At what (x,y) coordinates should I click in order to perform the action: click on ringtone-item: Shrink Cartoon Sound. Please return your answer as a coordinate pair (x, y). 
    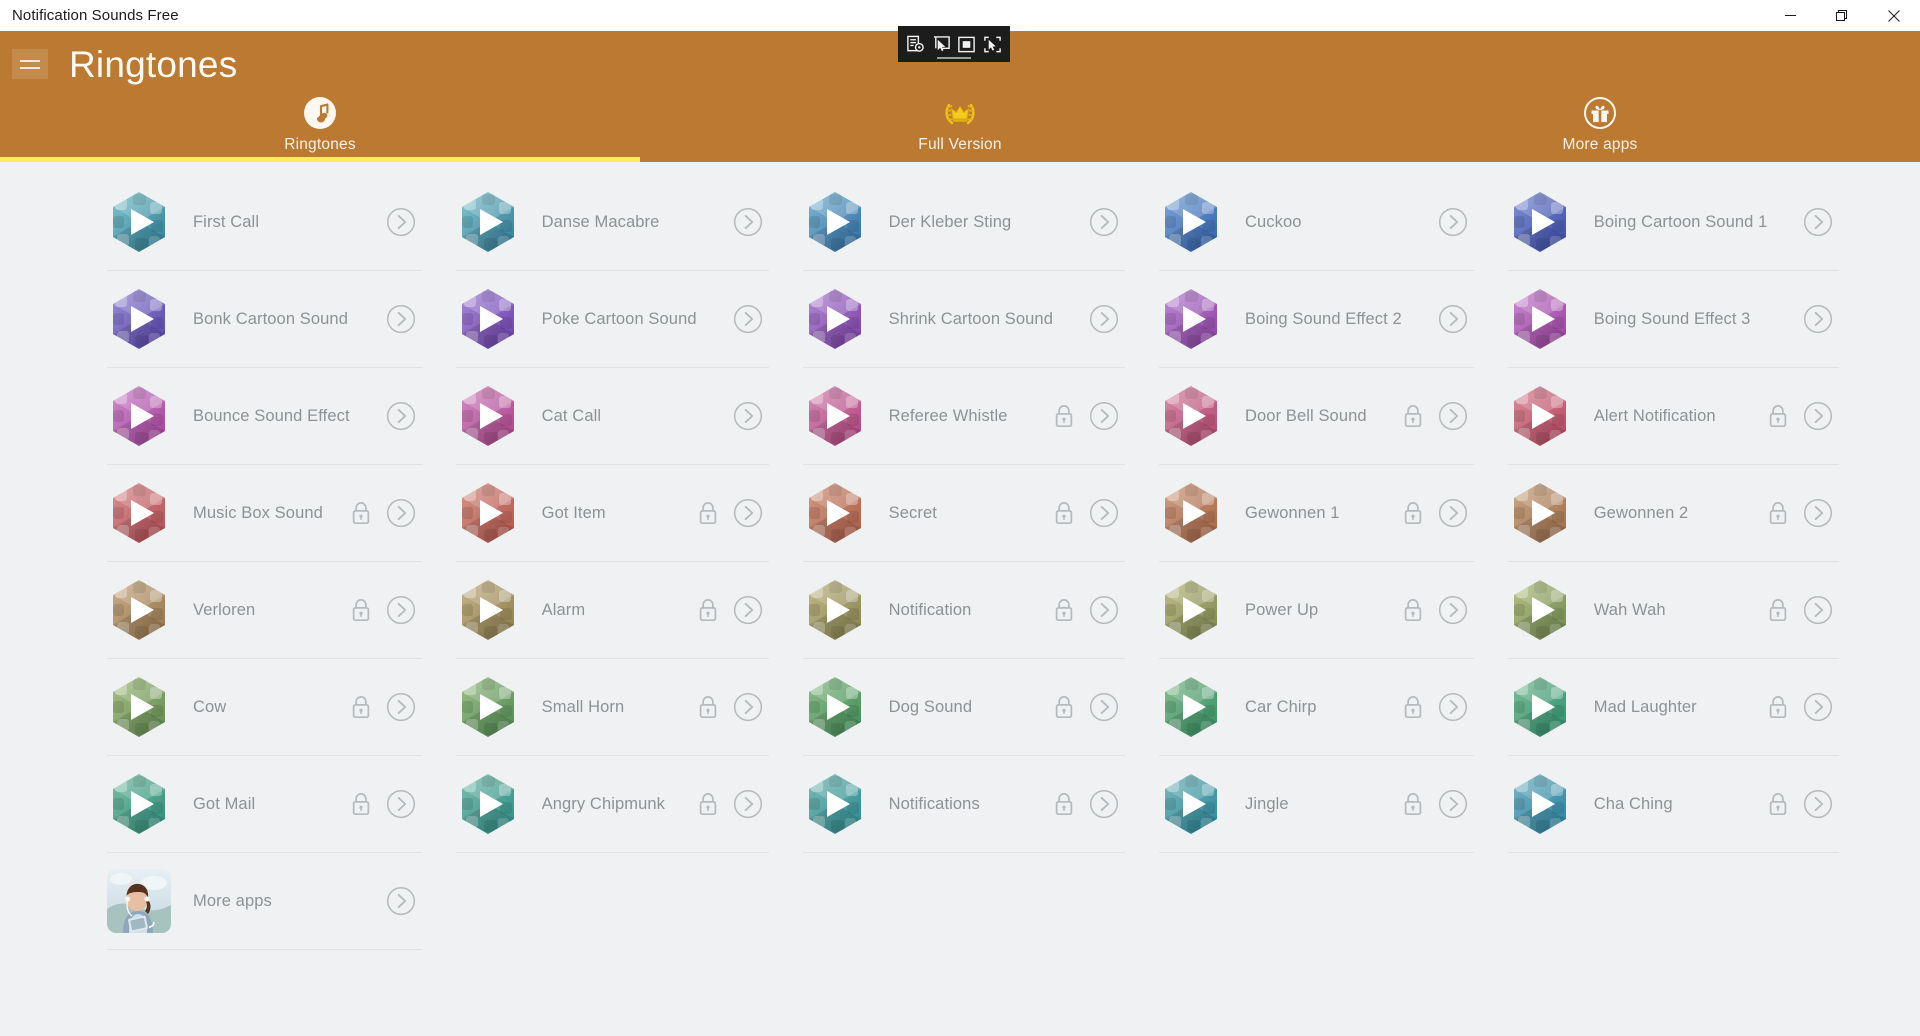
    Looking at the image, I should click on (963, 319).